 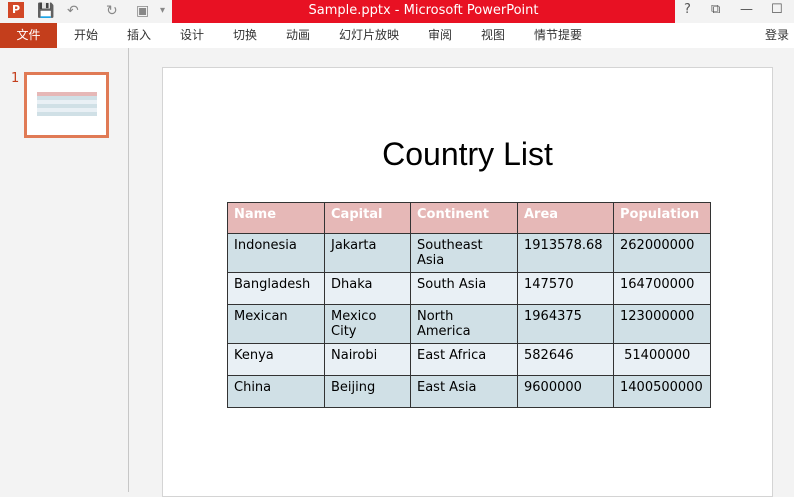 What do you see at coordinates (367, 218) in the screenshot?
I see `header-capital: Capital` at bounding box center [367, 218].